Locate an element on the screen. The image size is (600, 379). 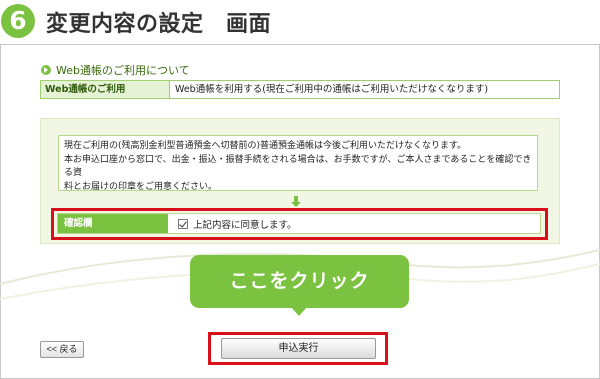
section-heading: Web通帳のご利用について is located at coordinates (115, 70).